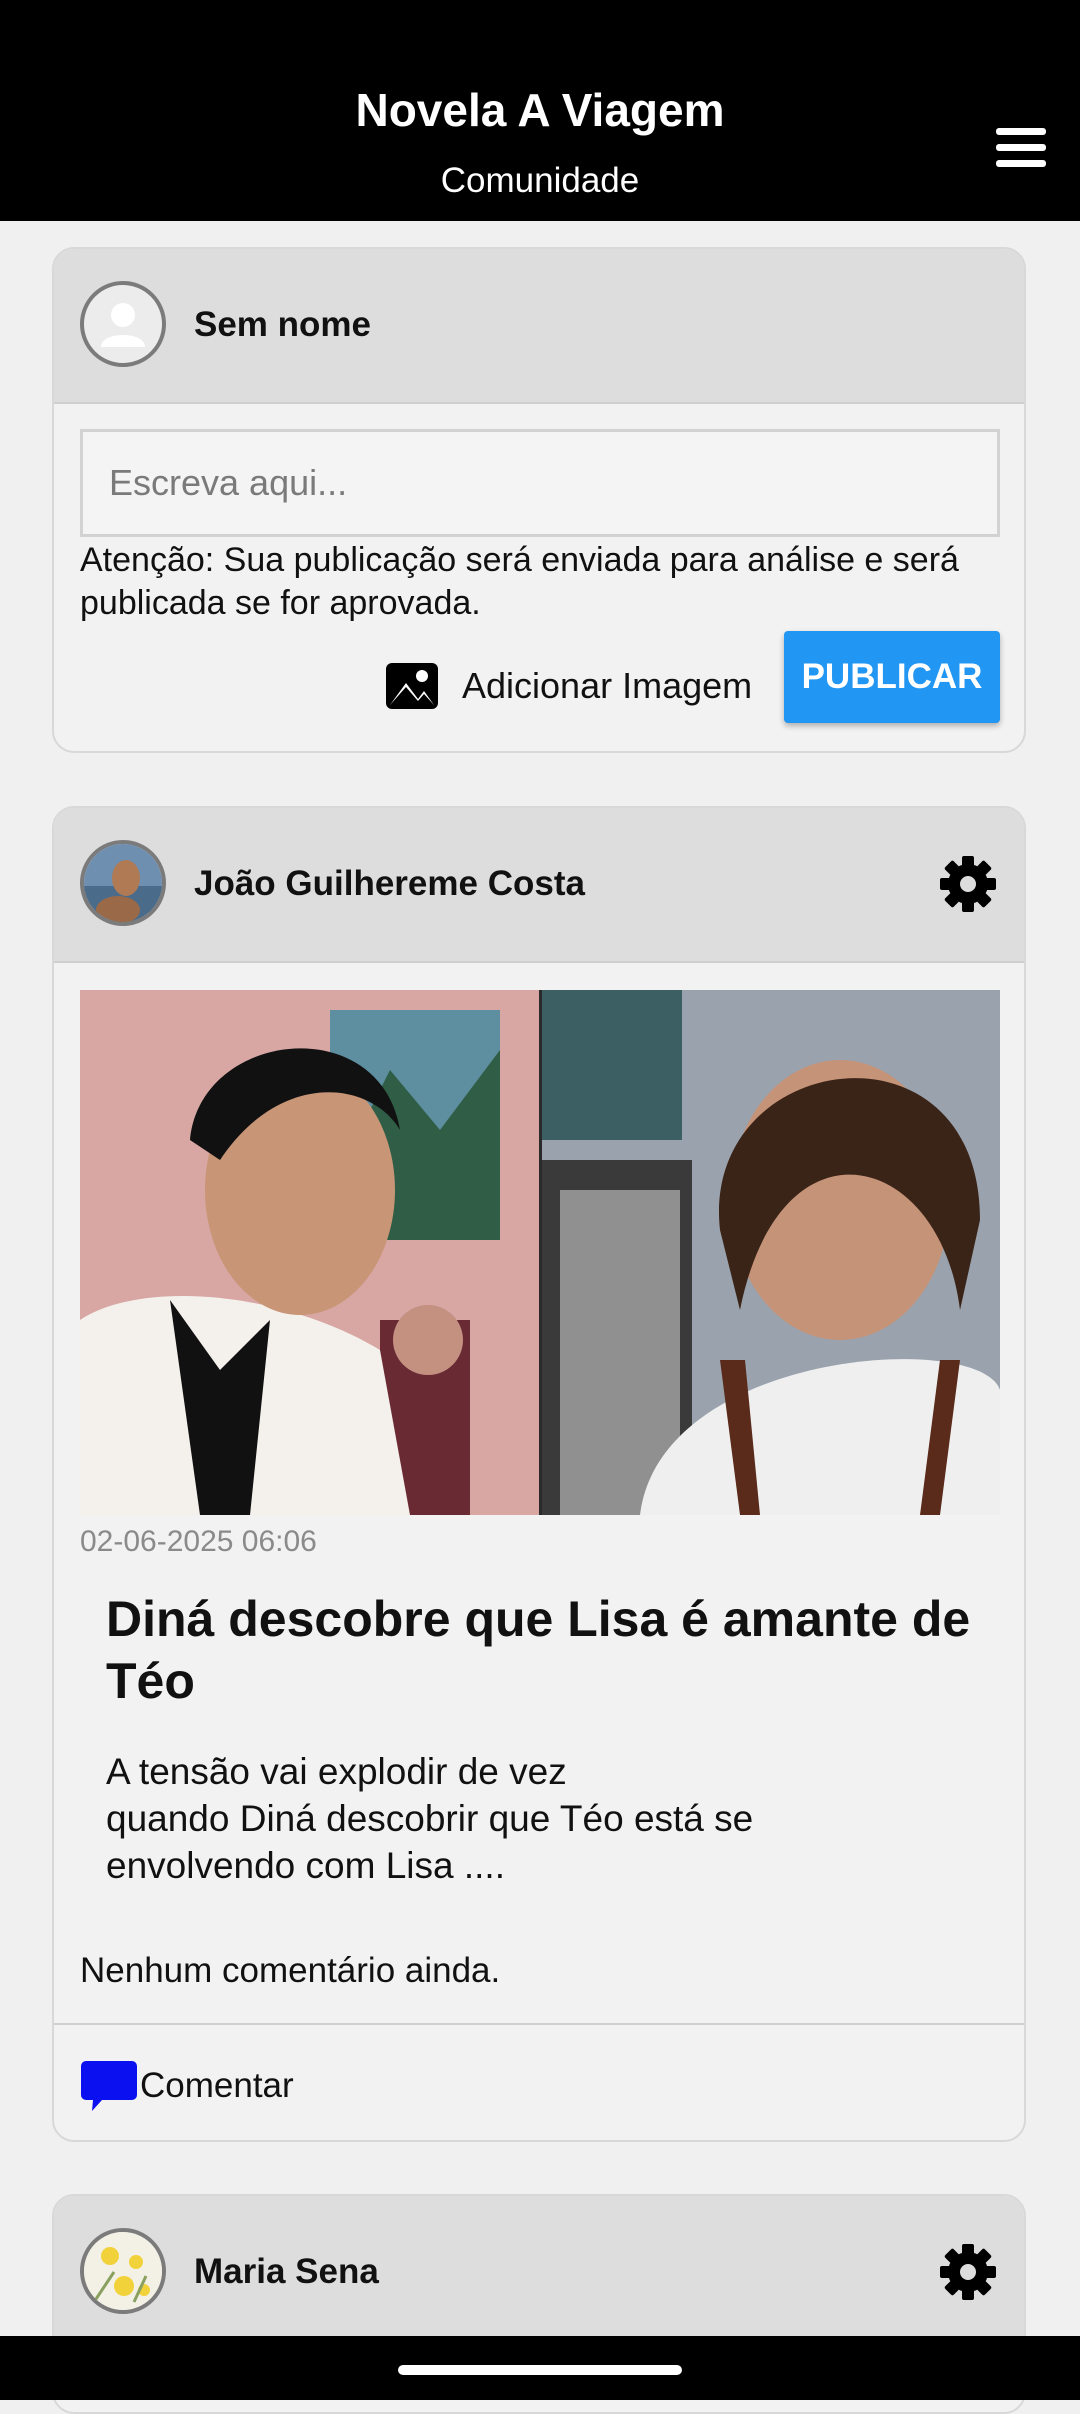  What do you see at coordinates (290, 1970) in the screenshot?
I see `comments-status: Nenhum comentário ainda.` at bounding box center [290, 1970].